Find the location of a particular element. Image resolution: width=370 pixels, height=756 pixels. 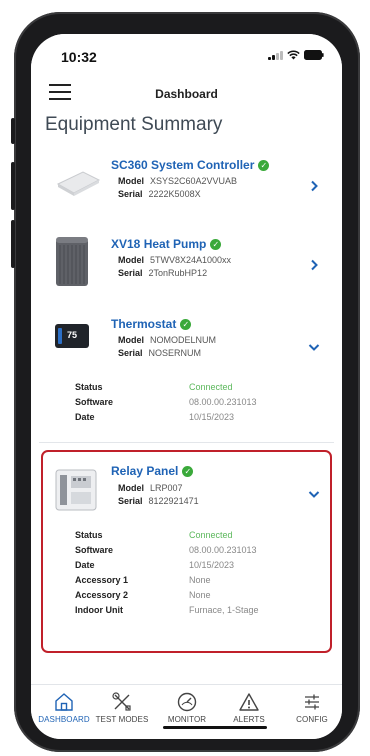

alert-triangle-icon is located at coordinates (249, 702).